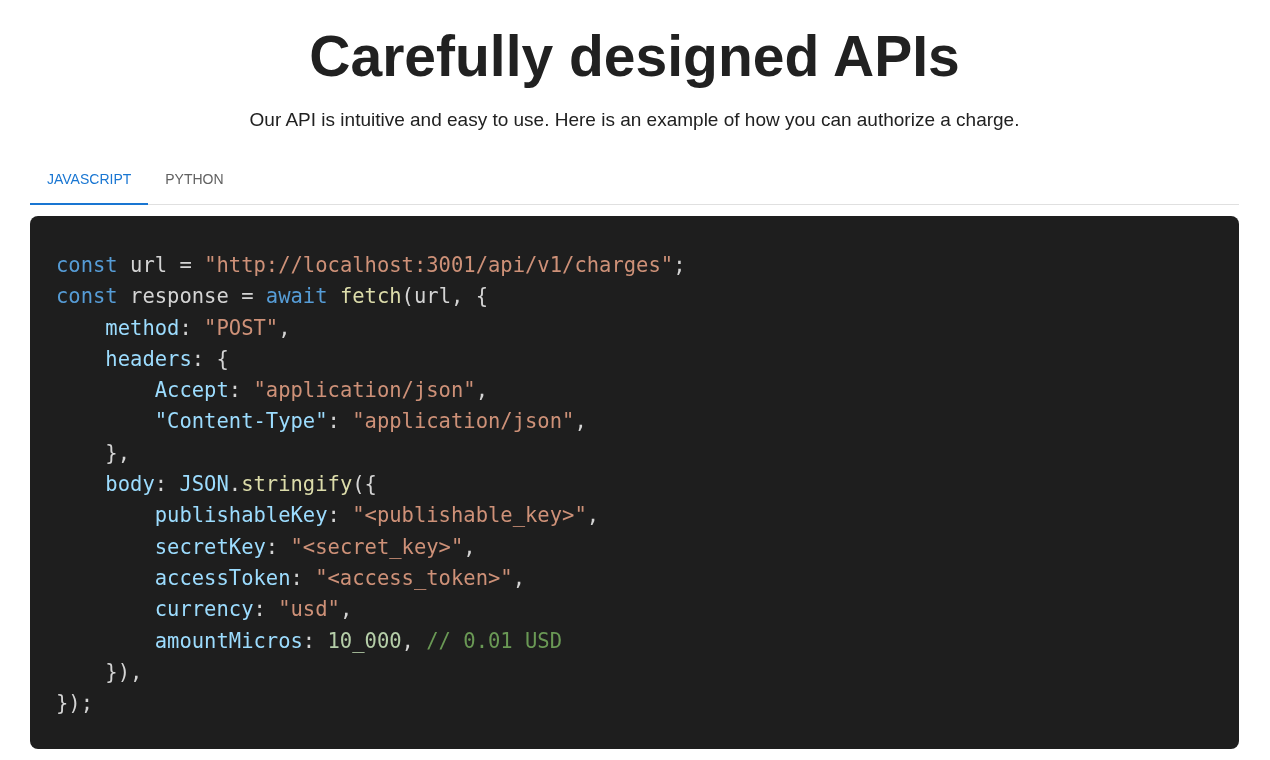  I want to click on code-line: const url = "http://localhost:3001/api/v1/charges";, so click(371, 265).